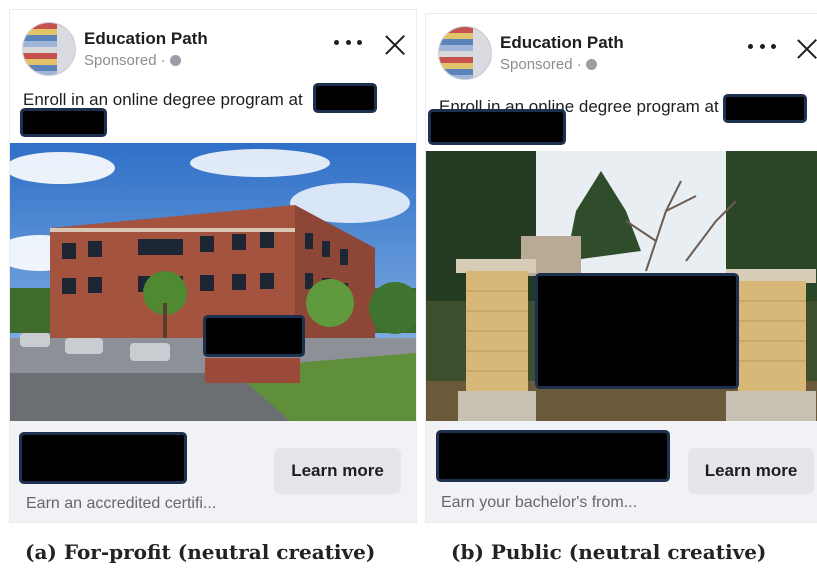 The height and width of the screenshot is (571, 817). Describe the element at coordinates (163, 99) in the screenshot. I see `ad-body-text: Enroll in an online degree program at` at that location.